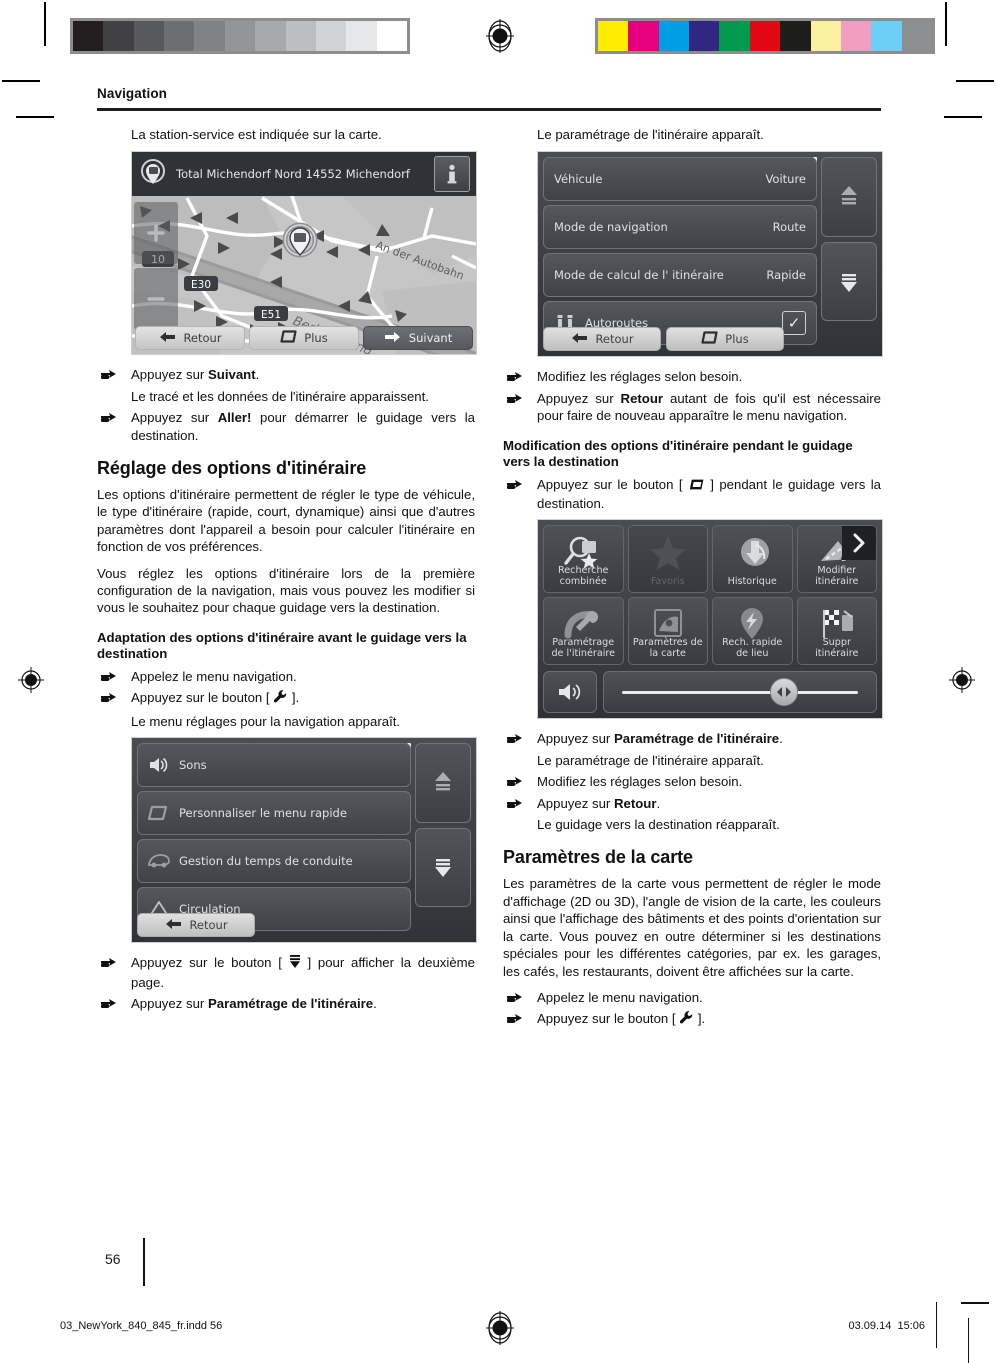  I want to click on settings-row-driving-time: Gestion du temps de conduite, so click(274, 861).